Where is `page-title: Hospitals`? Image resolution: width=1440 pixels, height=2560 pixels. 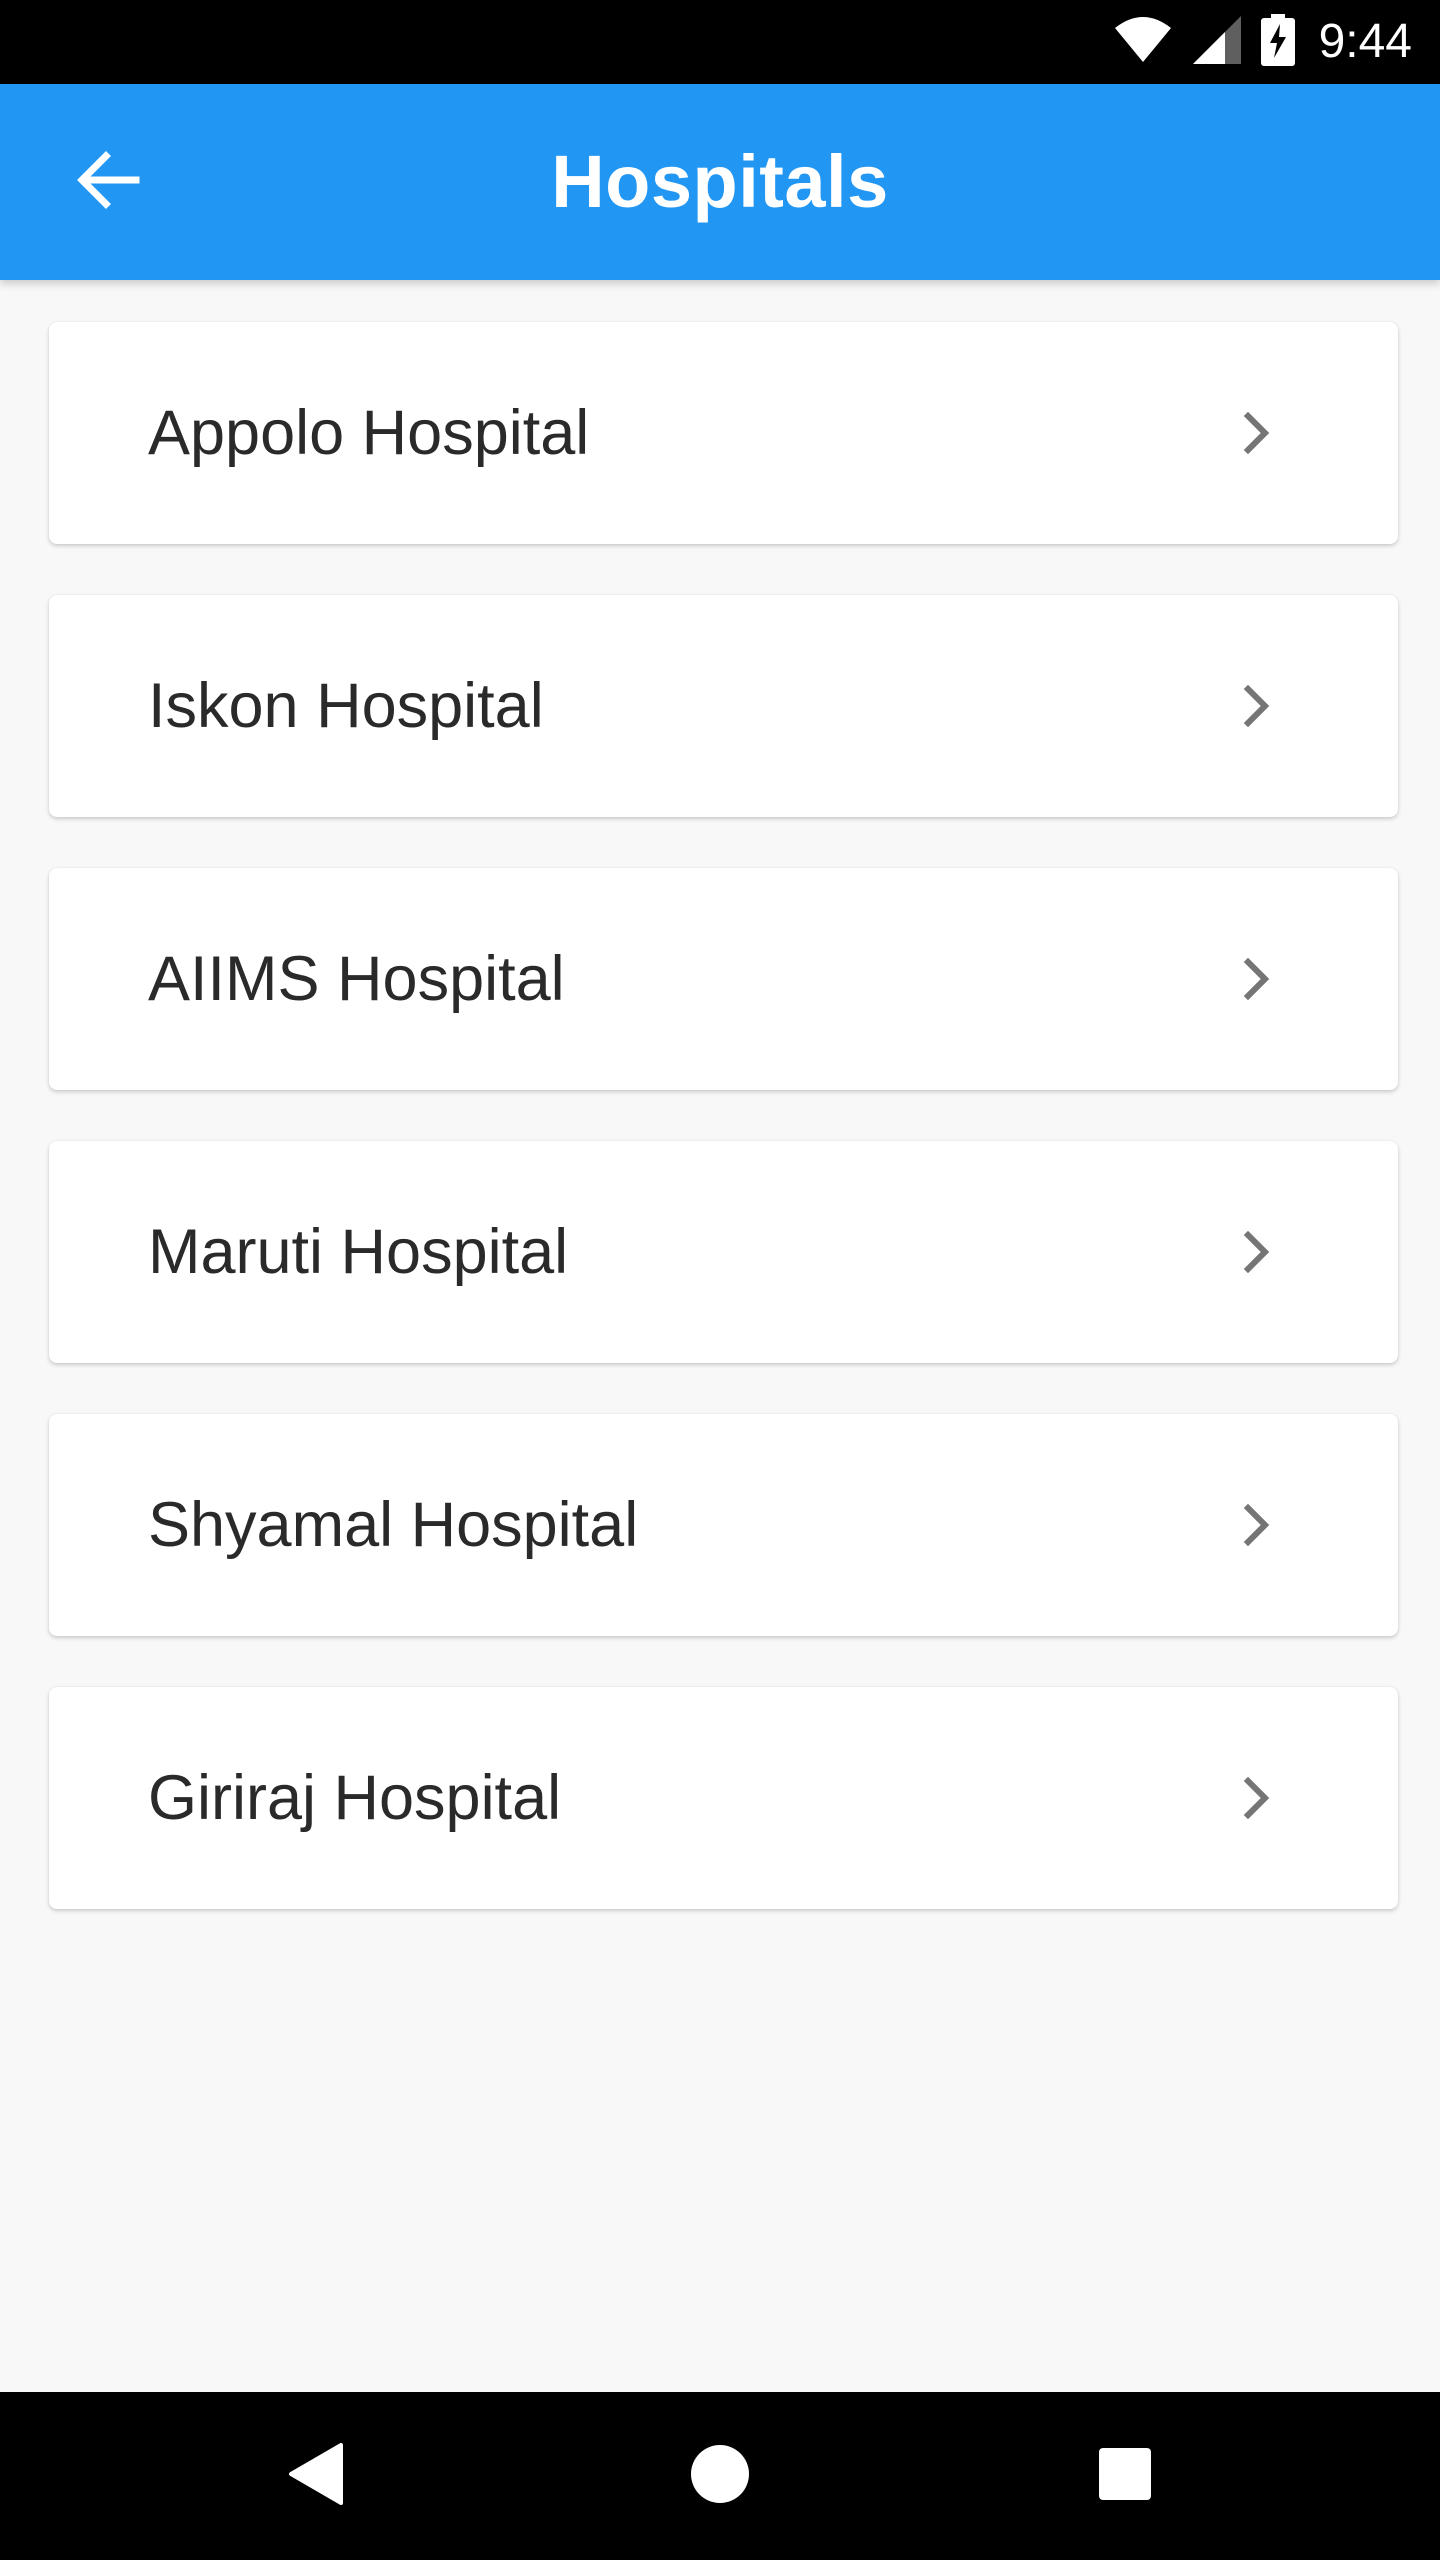 page-title: Hospitals is located at coordinates (720, 181).